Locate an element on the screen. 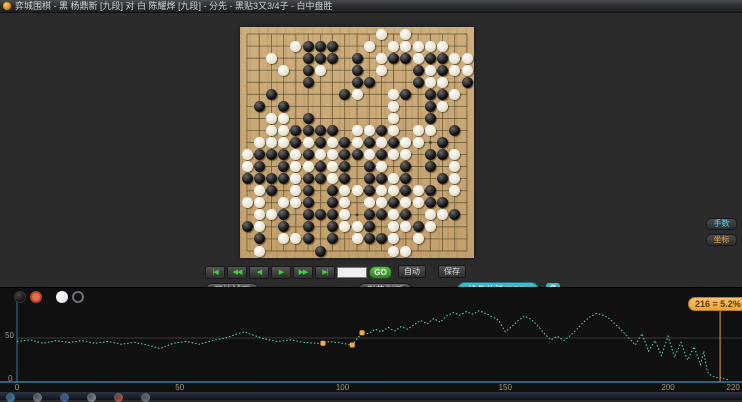 The width and height of the screenshot is (742, 402). move-numbers-toggle: 手数 is located at coordinates (721, 224).